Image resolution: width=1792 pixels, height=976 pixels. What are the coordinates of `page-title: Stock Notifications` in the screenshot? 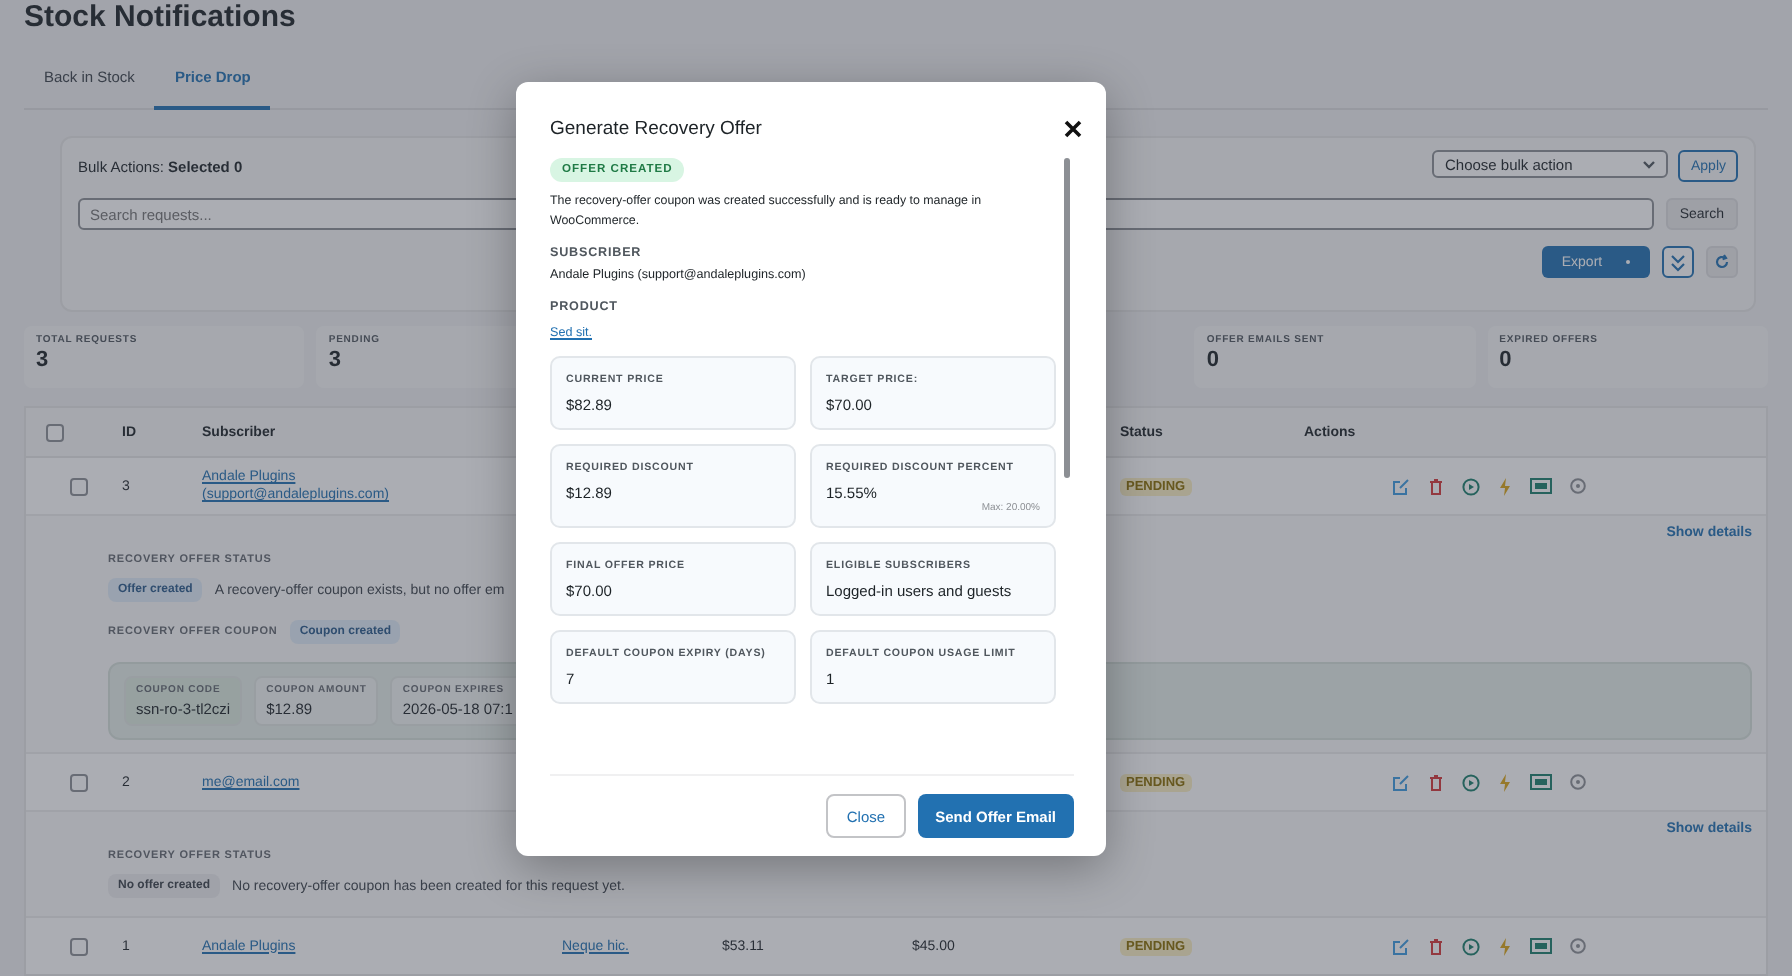 It's located at (161, 19).